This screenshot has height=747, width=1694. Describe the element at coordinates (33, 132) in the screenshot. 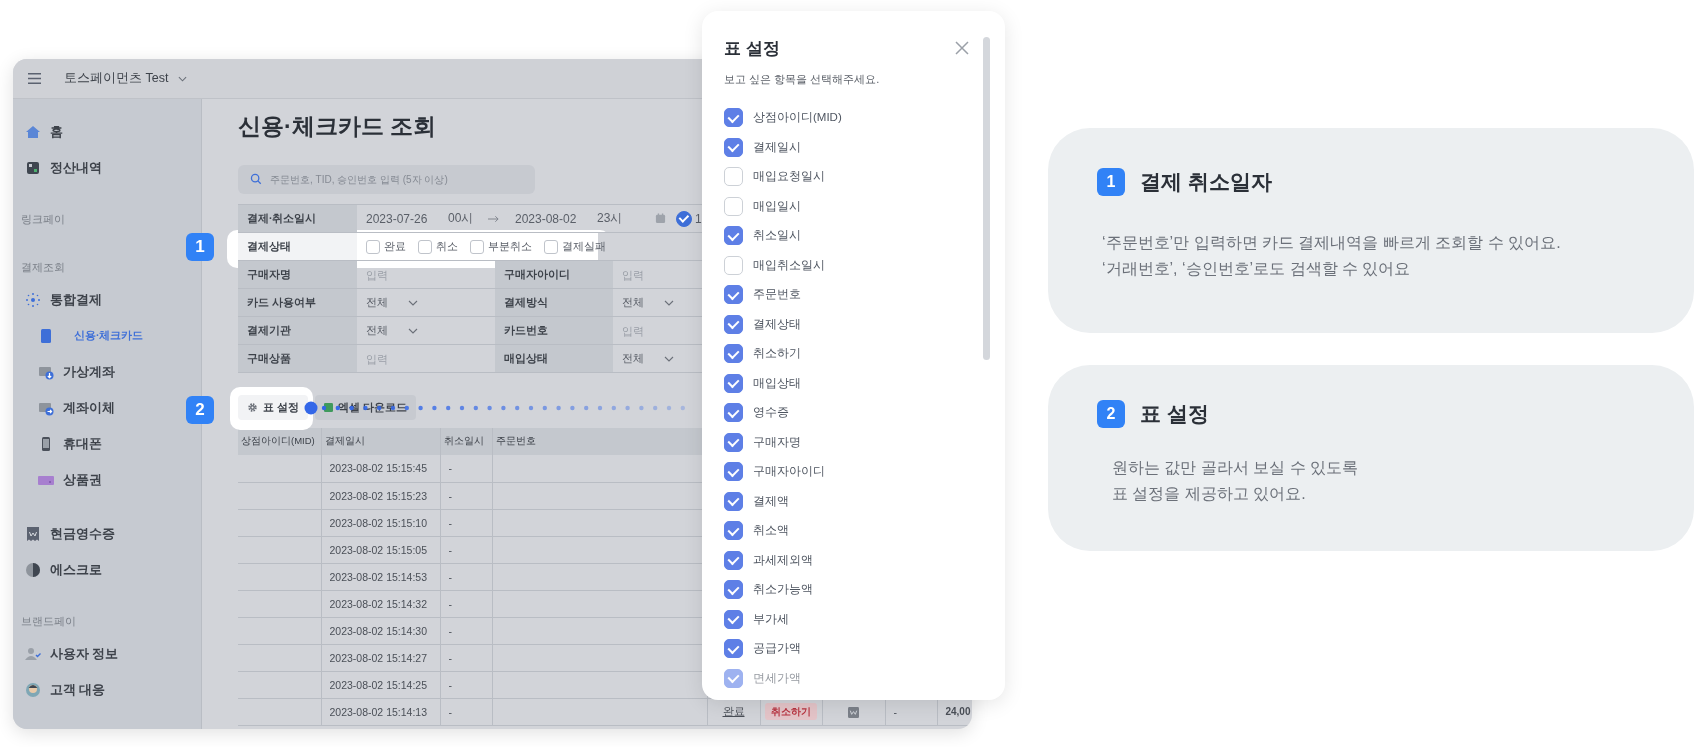

I see `house-icon` at that location.